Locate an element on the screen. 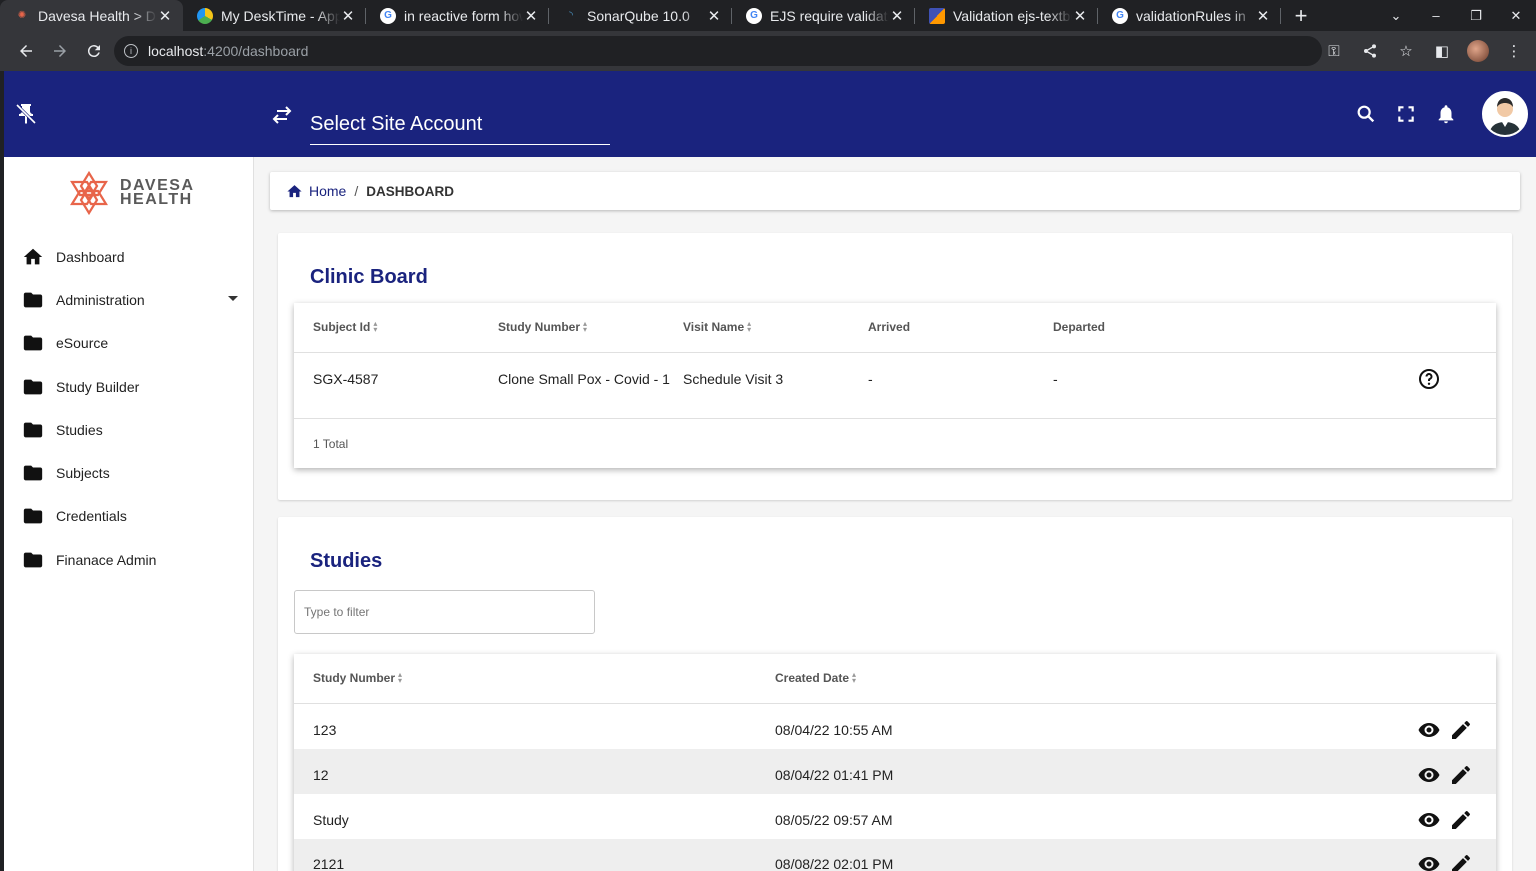 The width and height of the screenshot is (1536, 871). notifications-icon is located at coordinates (1446, 114).